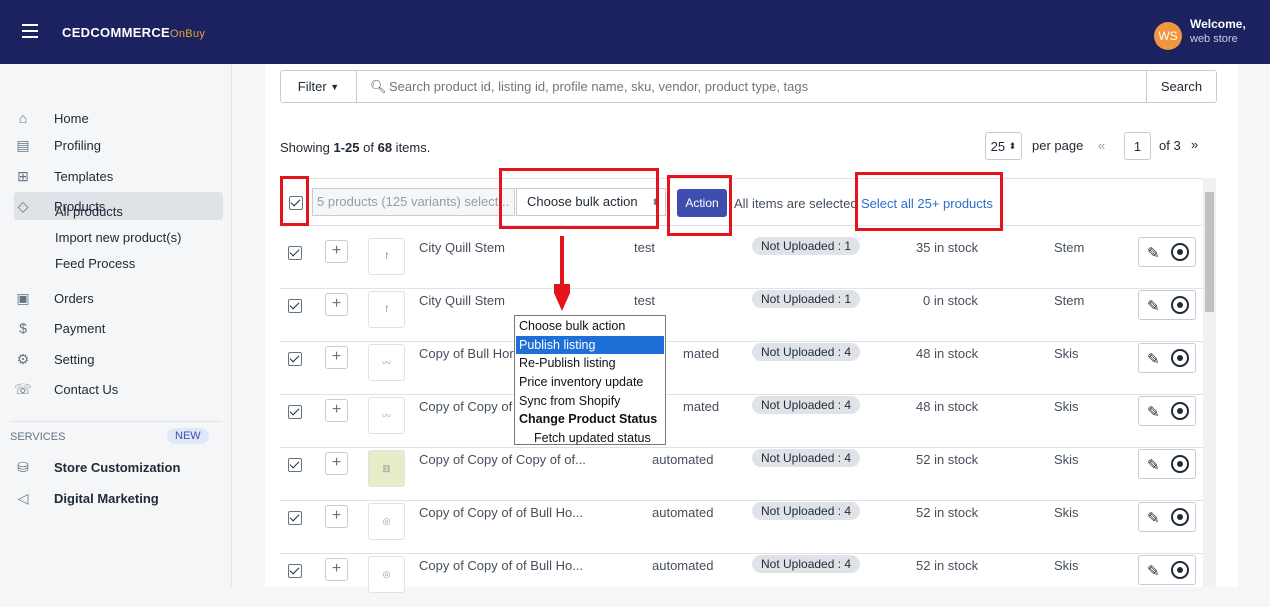  What do you see at coordinates (699, 205) in the screenshot?
I see `highlight-action-button` at bounding box center [699, 205].